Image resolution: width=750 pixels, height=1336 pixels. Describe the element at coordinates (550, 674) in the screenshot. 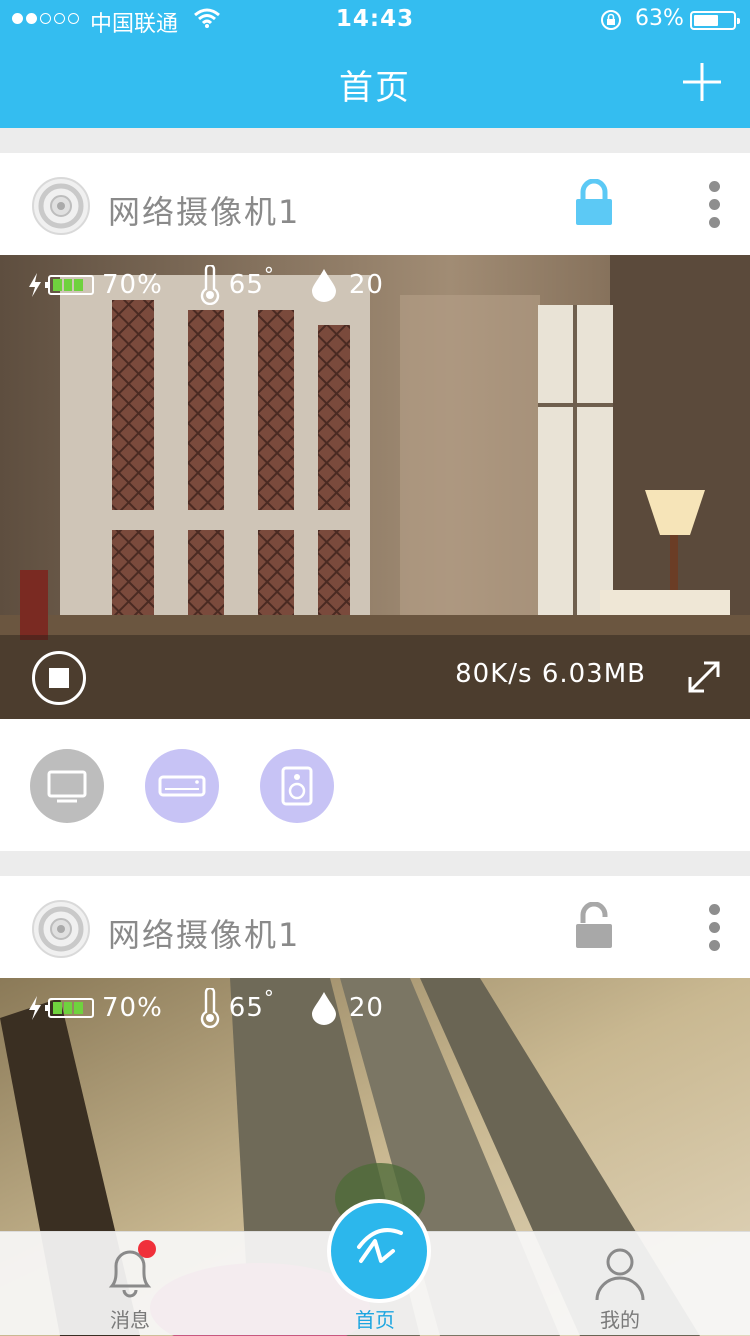

I see `stream-rate: 80K/s 6.03MB` at that location.